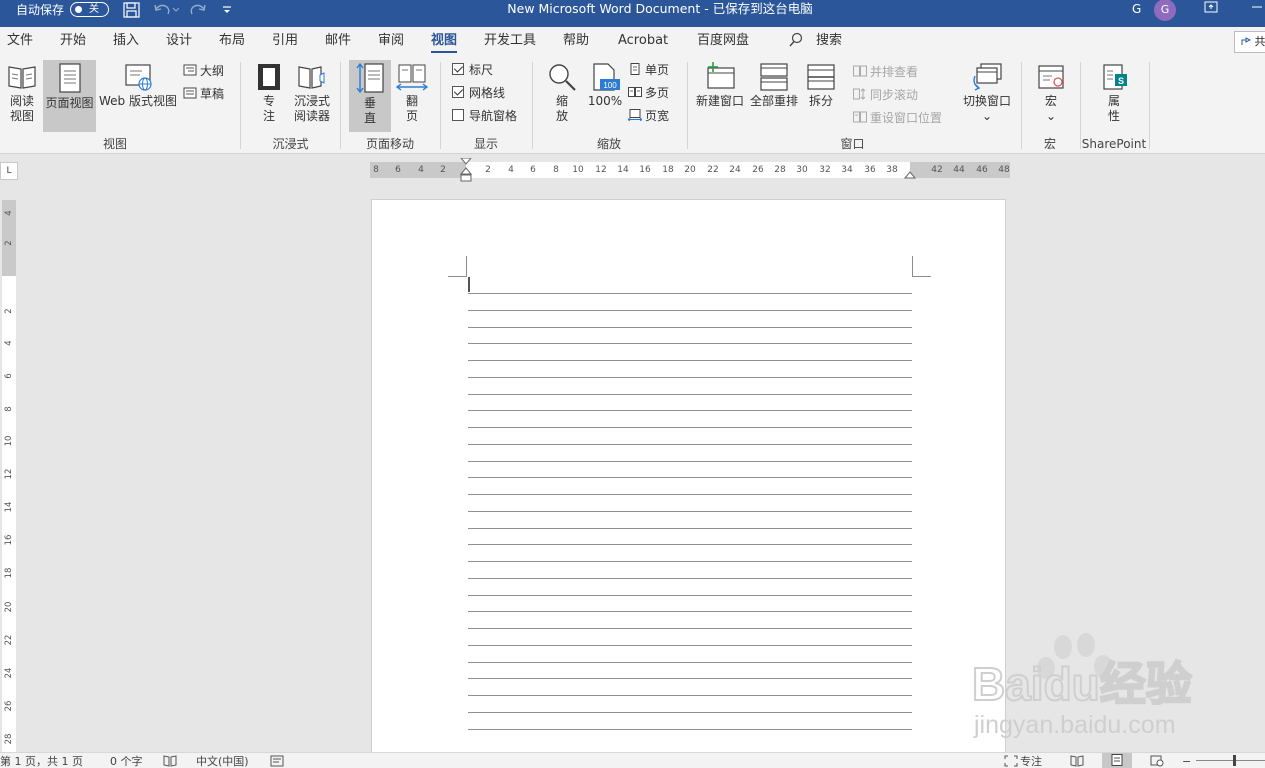 Image resolution: width=1265 pixels, height=768 pixels. Describe the element at coordinates (69, 96) in the screenshot. I see `print-layout-button: 页面视图` at that location.